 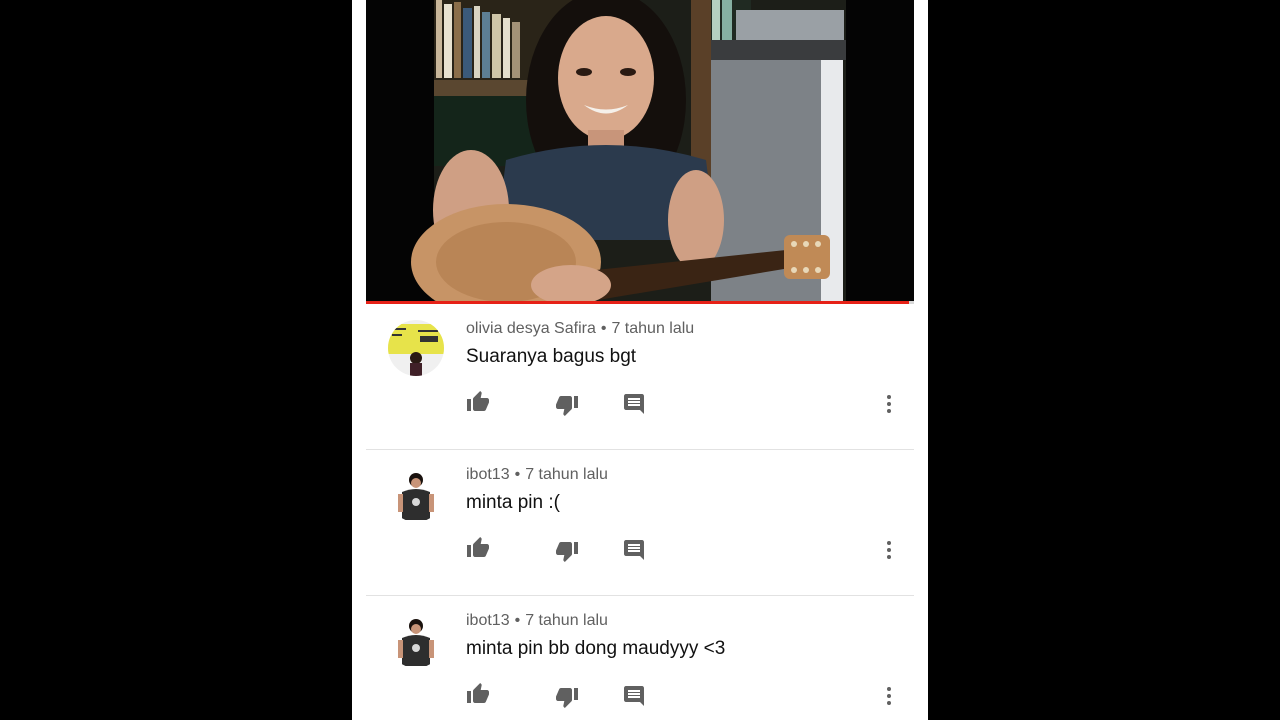 I want to click on comment-text: minta pin :(, so click(x=513, y=502).